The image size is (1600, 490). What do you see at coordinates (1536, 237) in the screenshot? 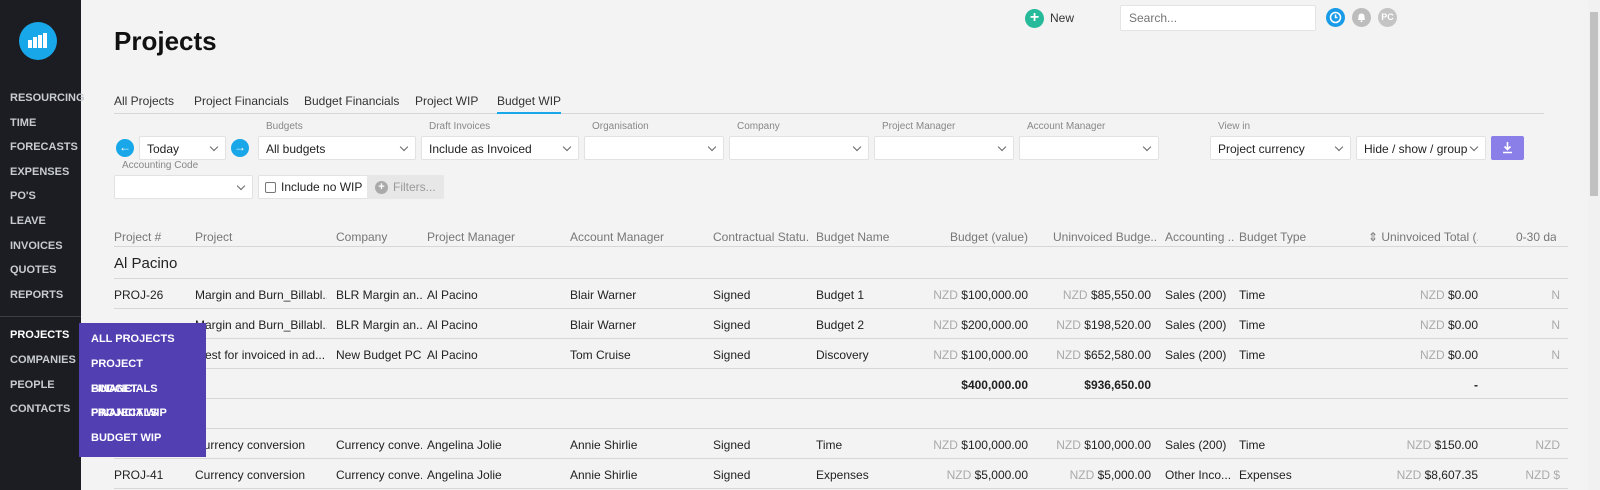
I see `col-0-30-days: 0-30 day` at bounding box center [1536, 237].